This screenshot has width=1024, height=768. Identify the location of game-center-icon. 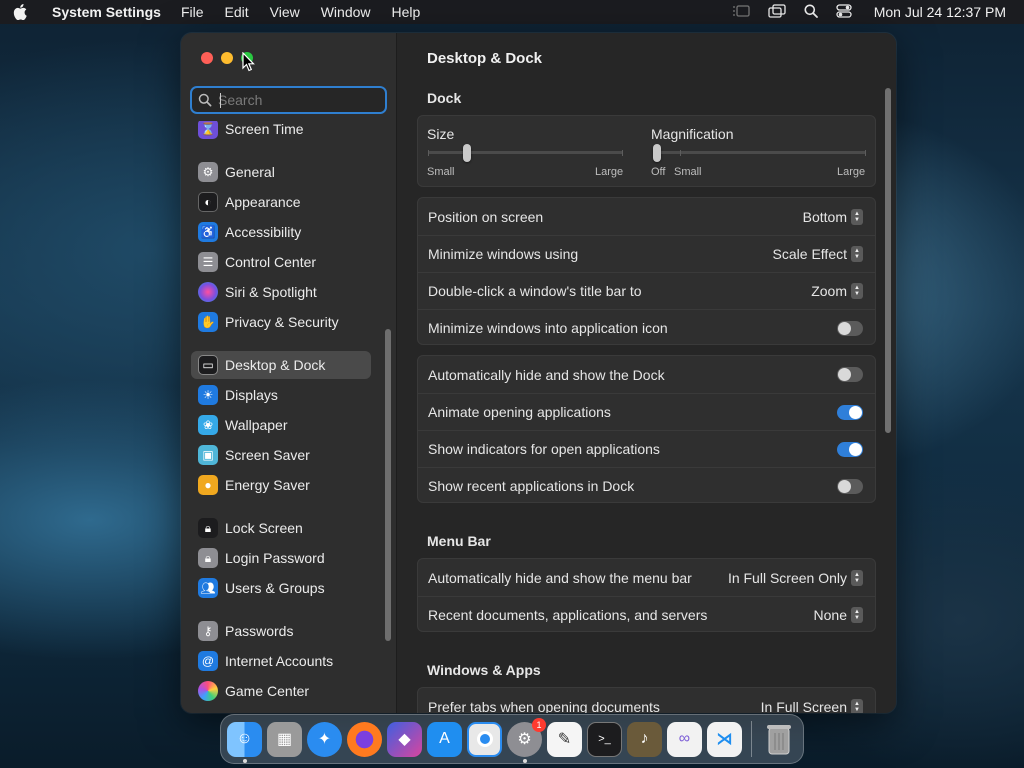
(208, 691).